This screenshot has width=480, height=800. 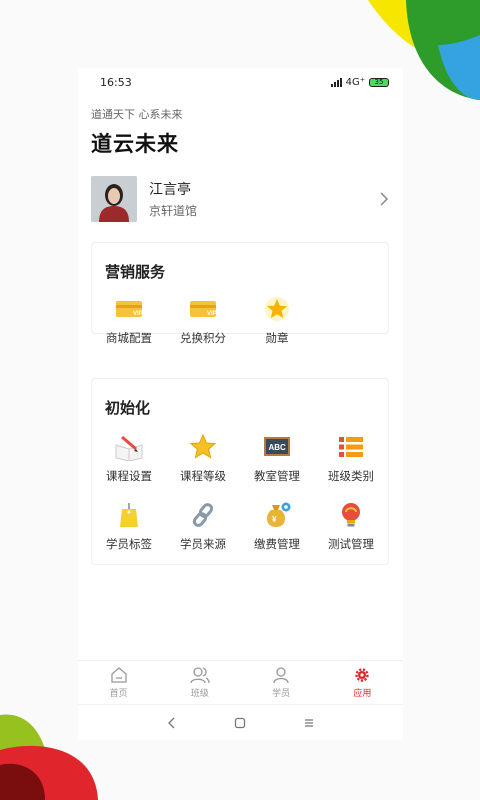 I want to click on open-book-pencil-icon, so click(x=129, y=447).